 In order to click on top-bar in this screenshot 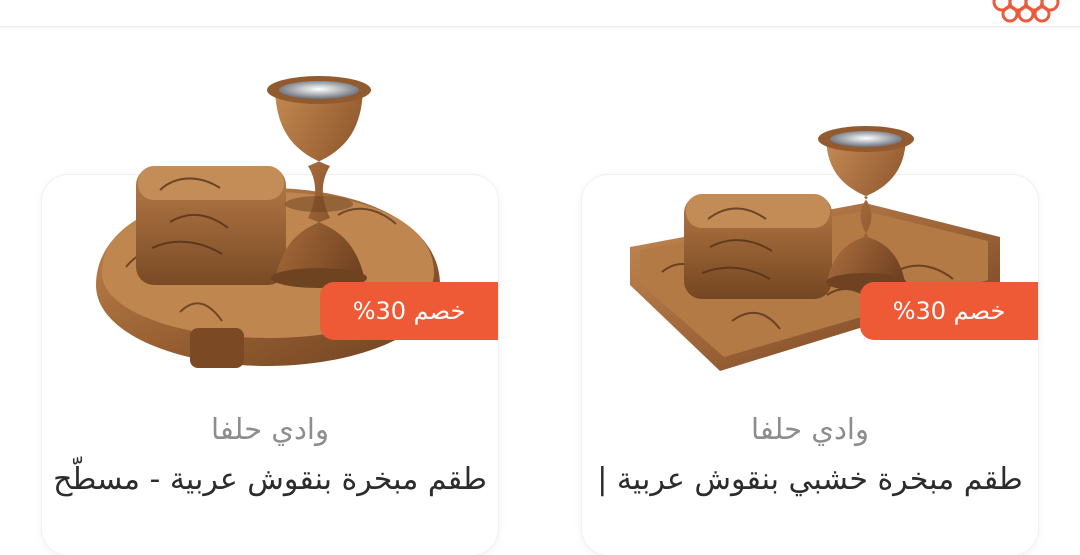, I will do `click(540, 13)`.